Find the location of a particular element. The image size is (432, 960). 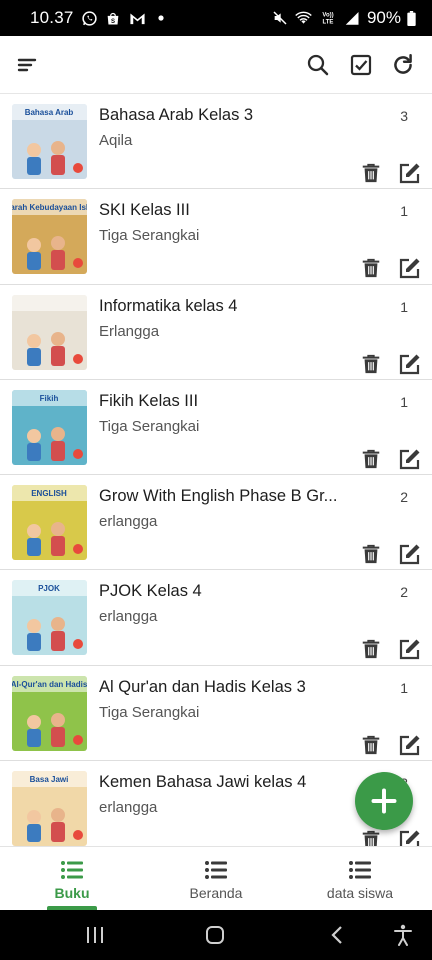

shopee-icon: S is located at coordinates (113, 18).